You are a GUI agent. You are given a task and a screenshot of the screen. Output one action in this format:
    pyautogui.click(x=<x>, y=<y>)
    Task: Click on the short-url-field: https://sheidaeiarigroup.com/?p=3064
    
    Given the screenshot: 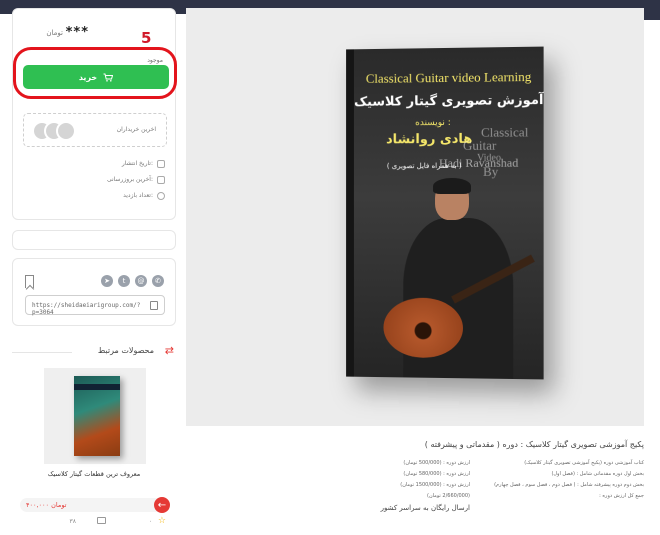 What is the action you would take?
    pyautogui.click(x=95, y=305)
    